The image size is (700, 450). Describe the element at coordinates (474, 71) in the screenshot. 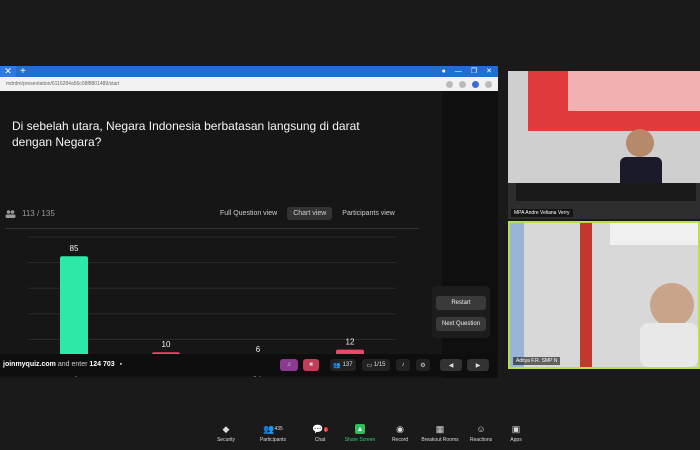

I see `maximize-icon: ❐` at that location.